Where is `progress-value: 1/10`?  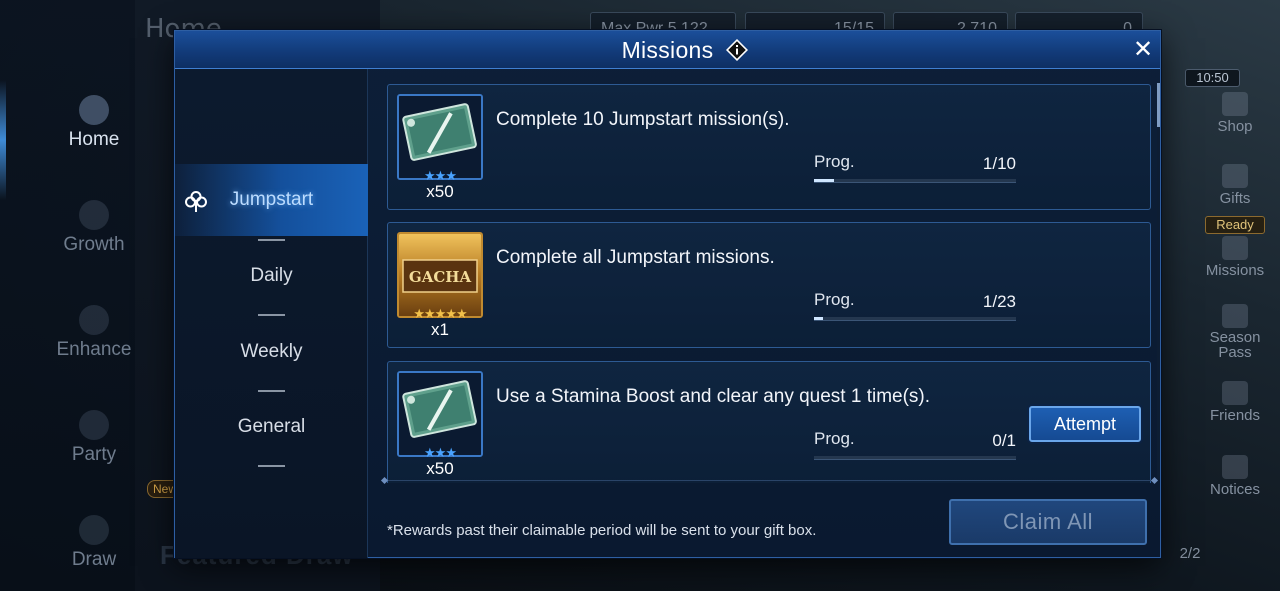 progress-value: 1/10 is located at coordinates (999, 163).